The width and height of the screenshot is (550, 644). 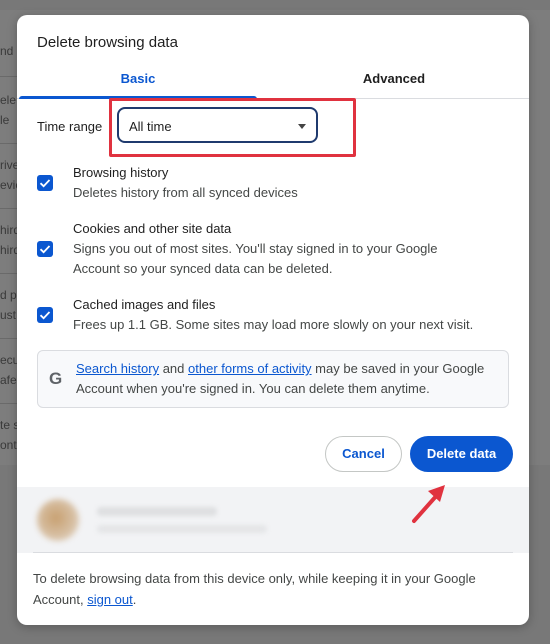 What do you see at coordinates (107, 42) in the screenshot?
I see `dialog-title: Delete browsing data` at bounding box center [107, 42].